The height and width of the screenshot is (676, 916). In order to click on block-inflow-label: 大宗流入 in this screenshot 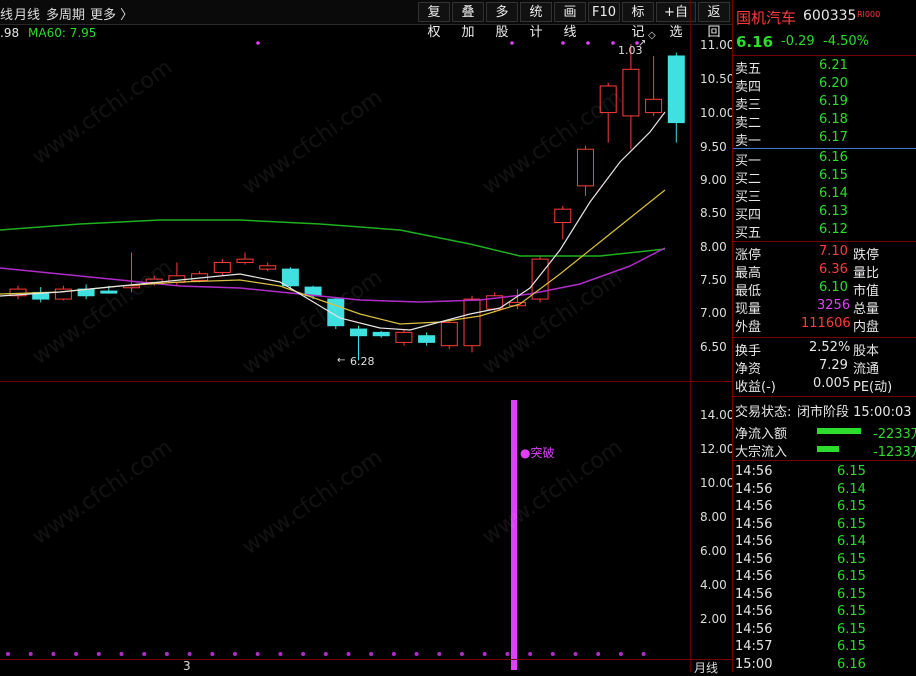, I will do `click(761, 452)`.